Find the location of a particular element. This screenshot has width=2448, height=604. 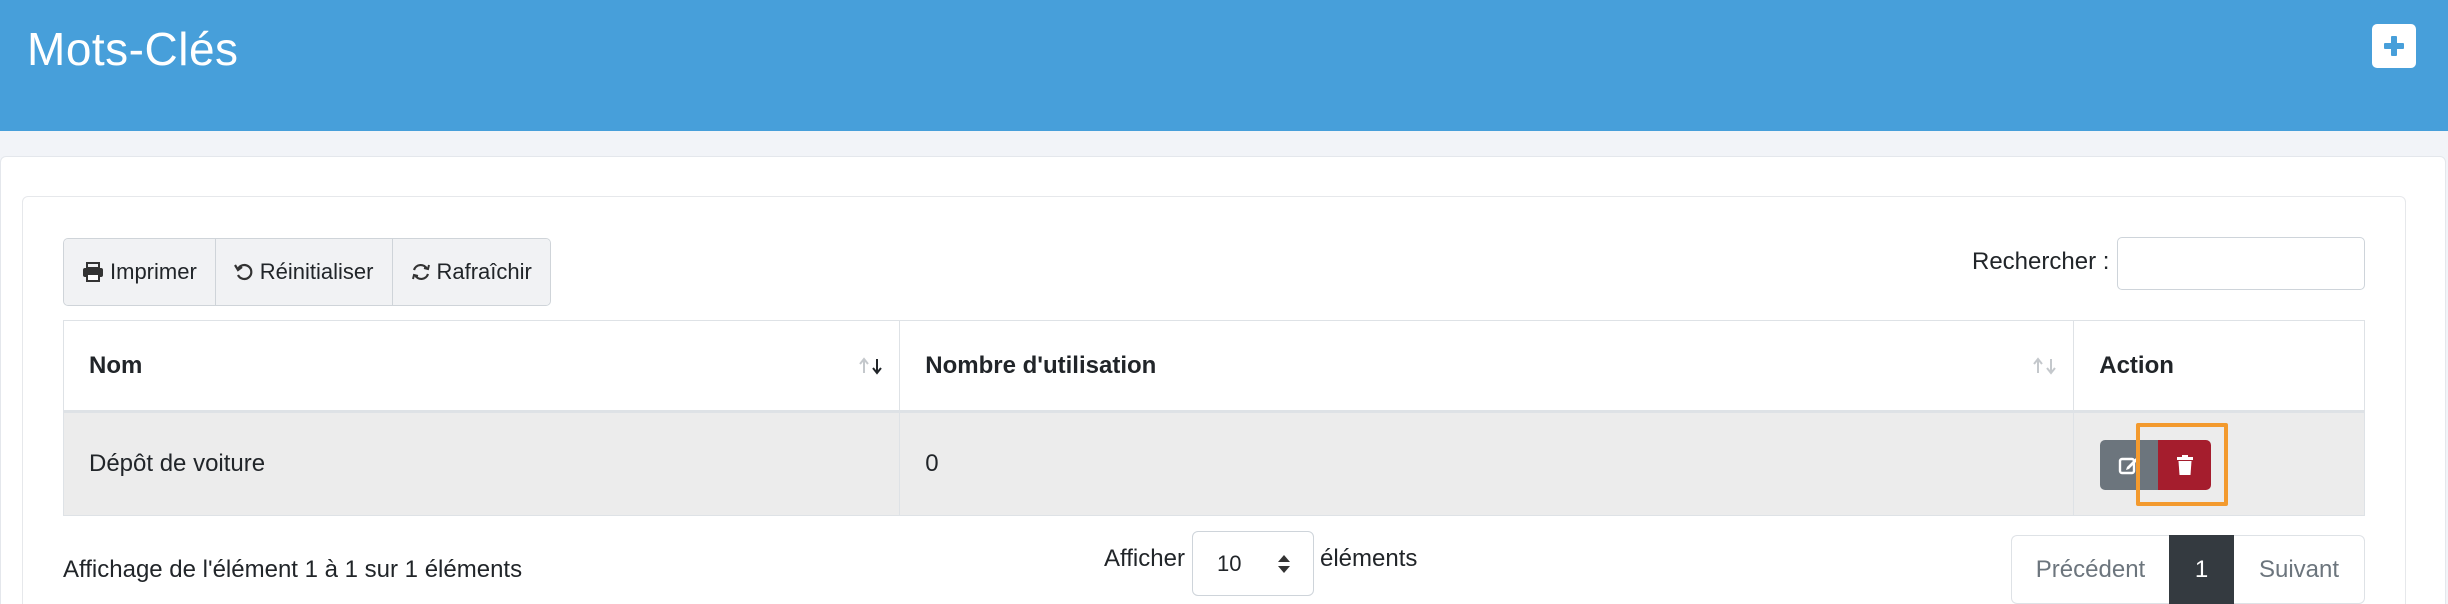

reset-button: Réinitialiser is located at coordinates (304, 272).